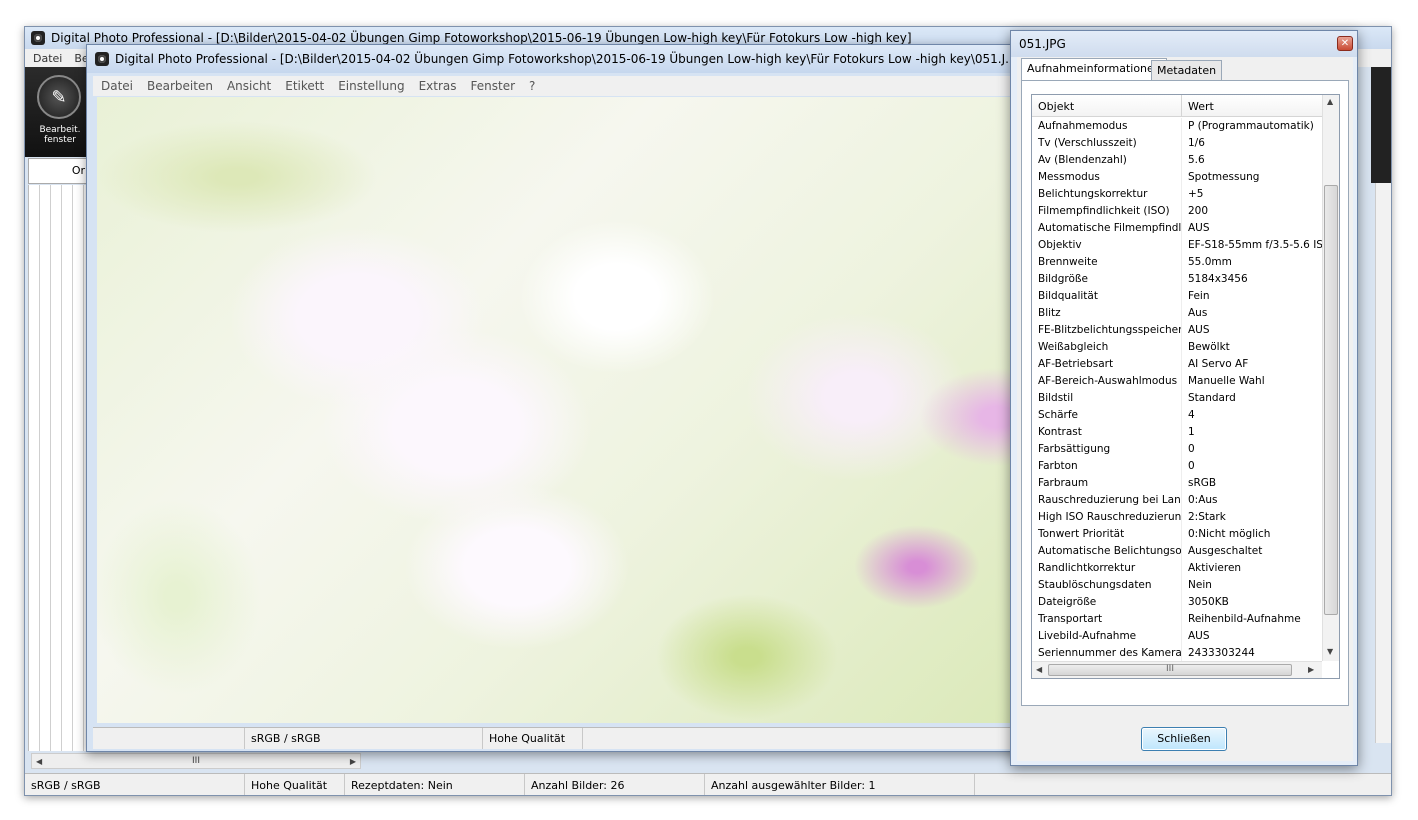 This screenshot has width=1418, height=820. What do you see at coordinates (1107, 449) in the screenshot?
I see `row-key: Farbsättigung` at bounding box center [1107, 449].